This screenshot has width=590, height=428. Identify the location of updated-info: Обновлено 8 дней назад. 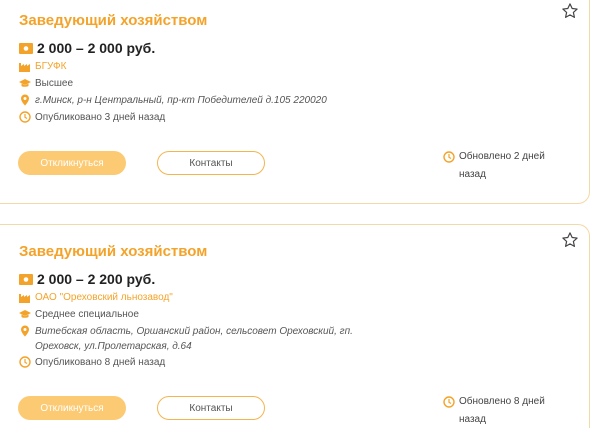
(501, 410).